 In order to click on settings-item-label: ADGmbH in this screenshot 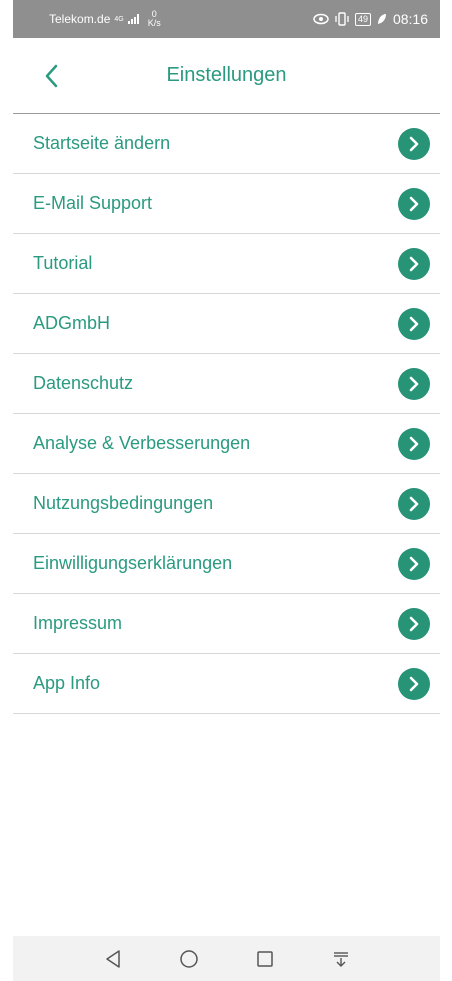, I will do `click(72, 323)`.